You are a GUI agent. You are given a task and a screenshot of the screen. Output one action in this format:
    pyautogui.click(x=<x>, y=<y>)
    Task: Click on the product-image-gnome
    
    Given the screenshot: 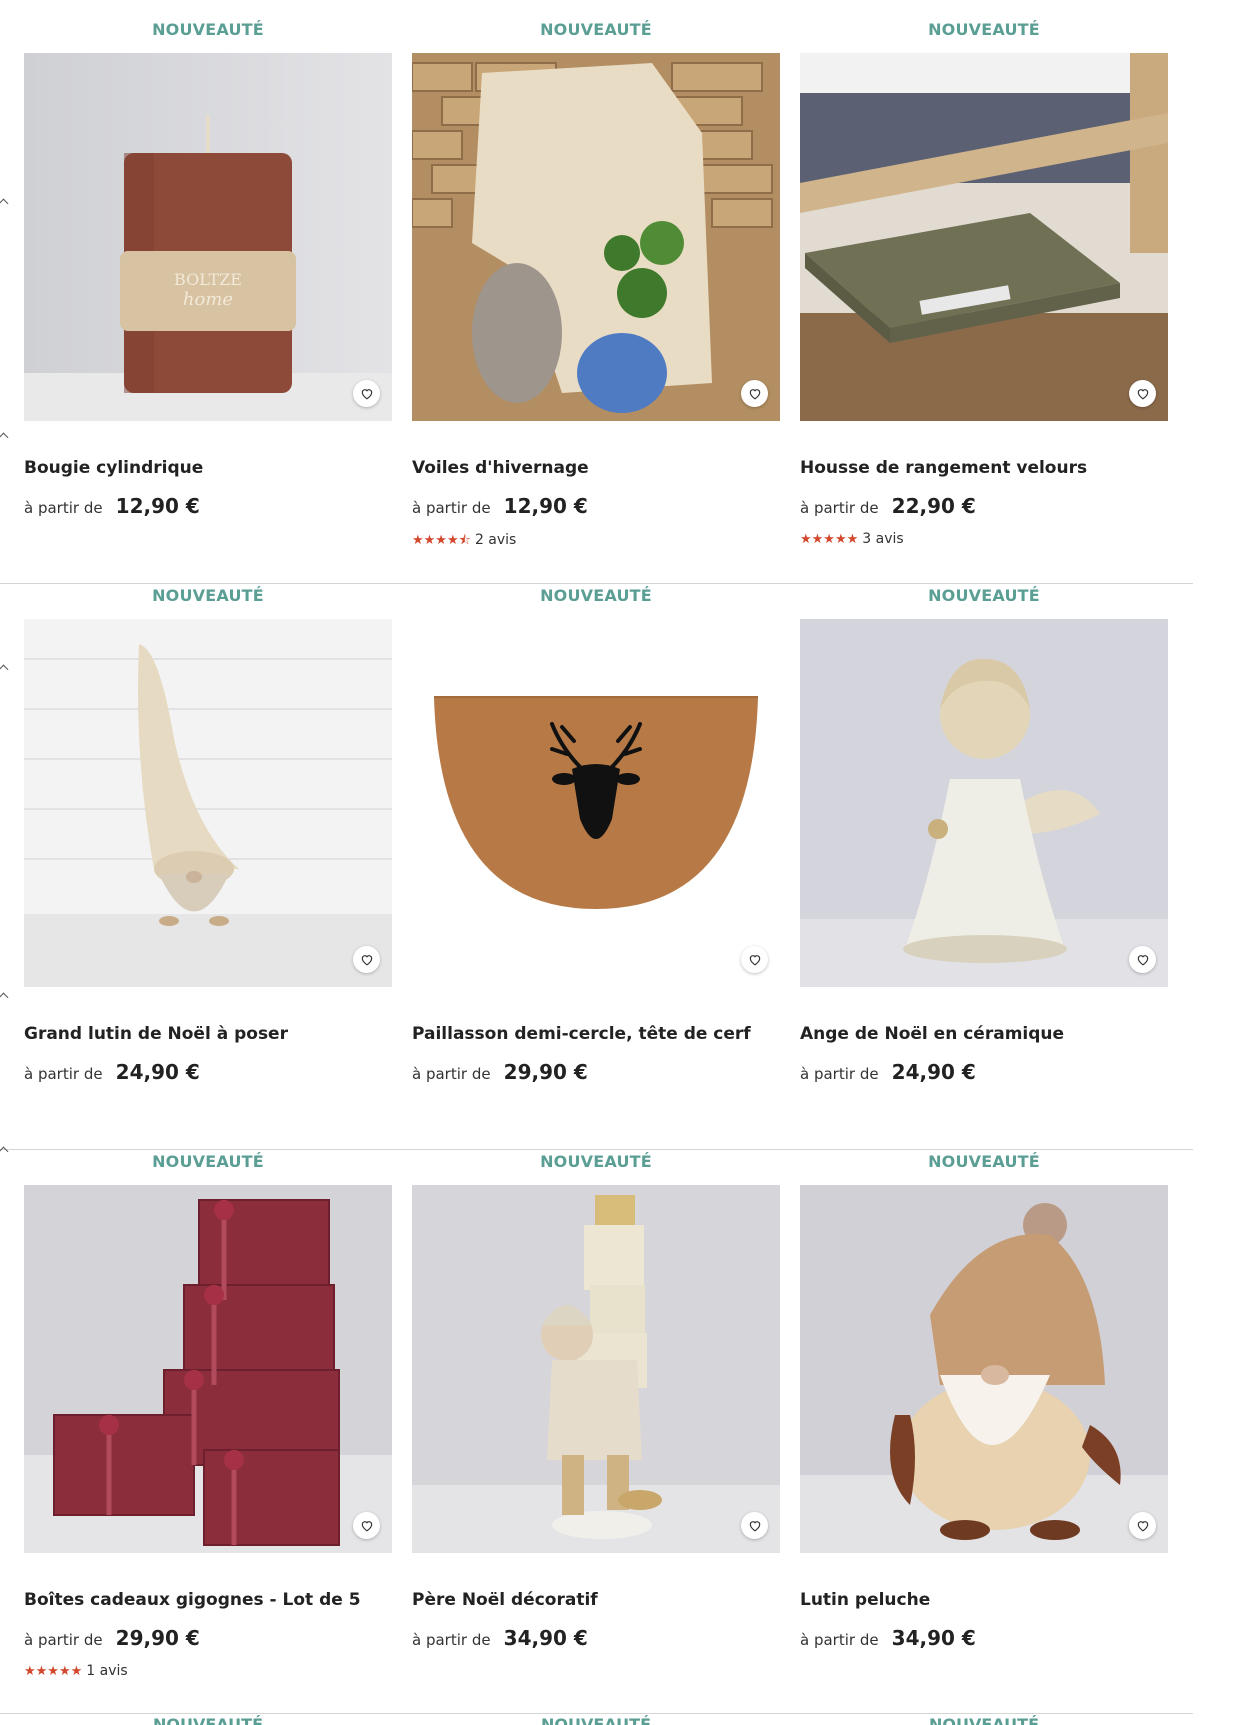 What is the action you would take?
    pyautogui.click(x=208, y=803)
    